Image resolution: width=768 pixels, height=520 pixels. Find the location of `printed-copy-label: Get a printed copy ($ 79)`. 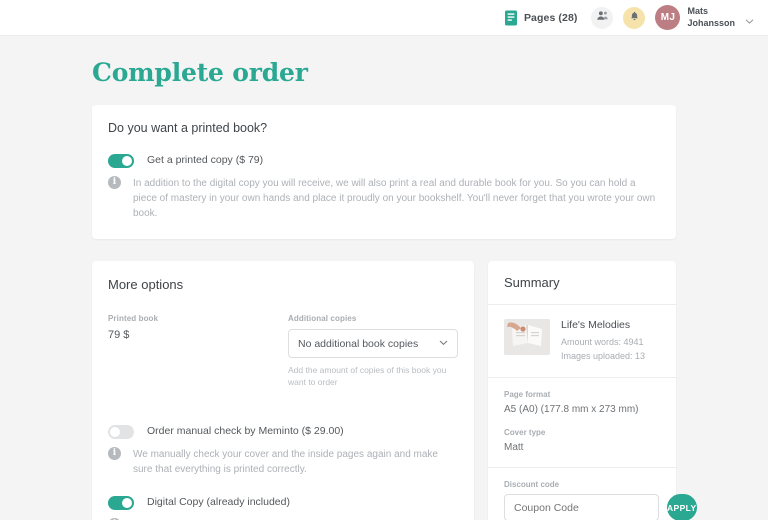

printed-copy-label: Get a printed copy ($ 79) is located at coordinates (205, 160).